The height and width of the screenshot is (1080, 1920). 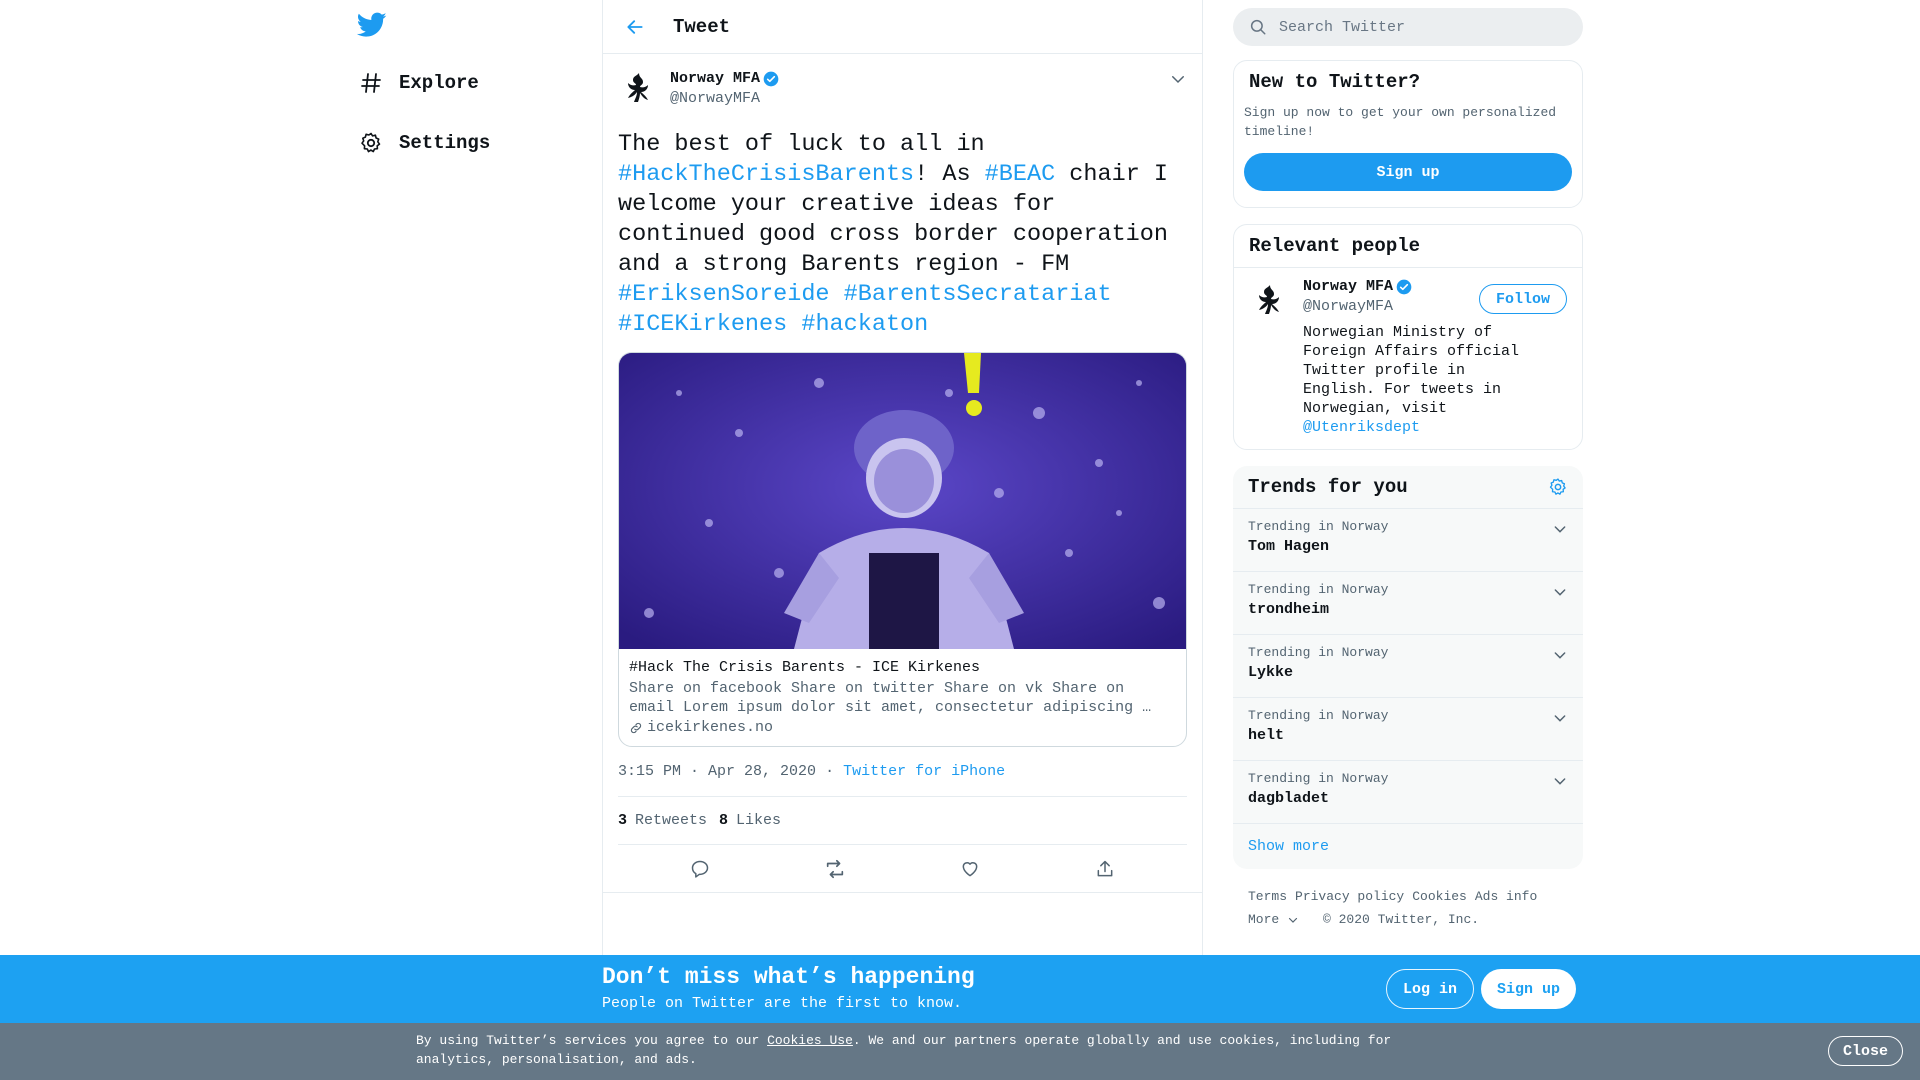 I want to click on login-button: Log in, so click(x=1430, y=989).